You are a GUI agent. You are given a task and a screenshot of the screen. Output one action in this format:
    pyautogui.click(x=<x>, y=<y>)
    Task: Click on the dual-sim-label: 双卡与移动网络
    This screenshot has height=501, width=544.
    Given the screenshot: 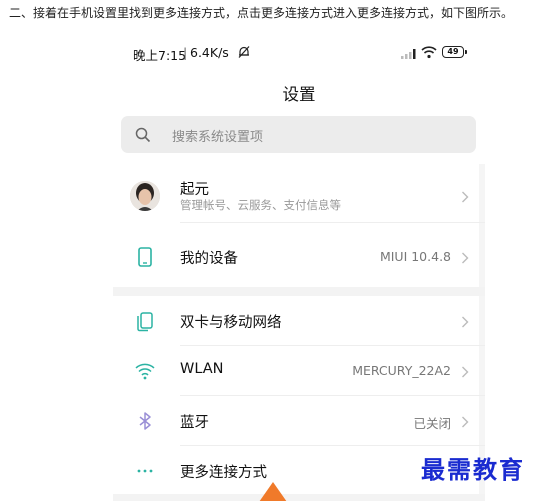 What is the action you would take?
    pyautogui.click(x=231, y=323)
    